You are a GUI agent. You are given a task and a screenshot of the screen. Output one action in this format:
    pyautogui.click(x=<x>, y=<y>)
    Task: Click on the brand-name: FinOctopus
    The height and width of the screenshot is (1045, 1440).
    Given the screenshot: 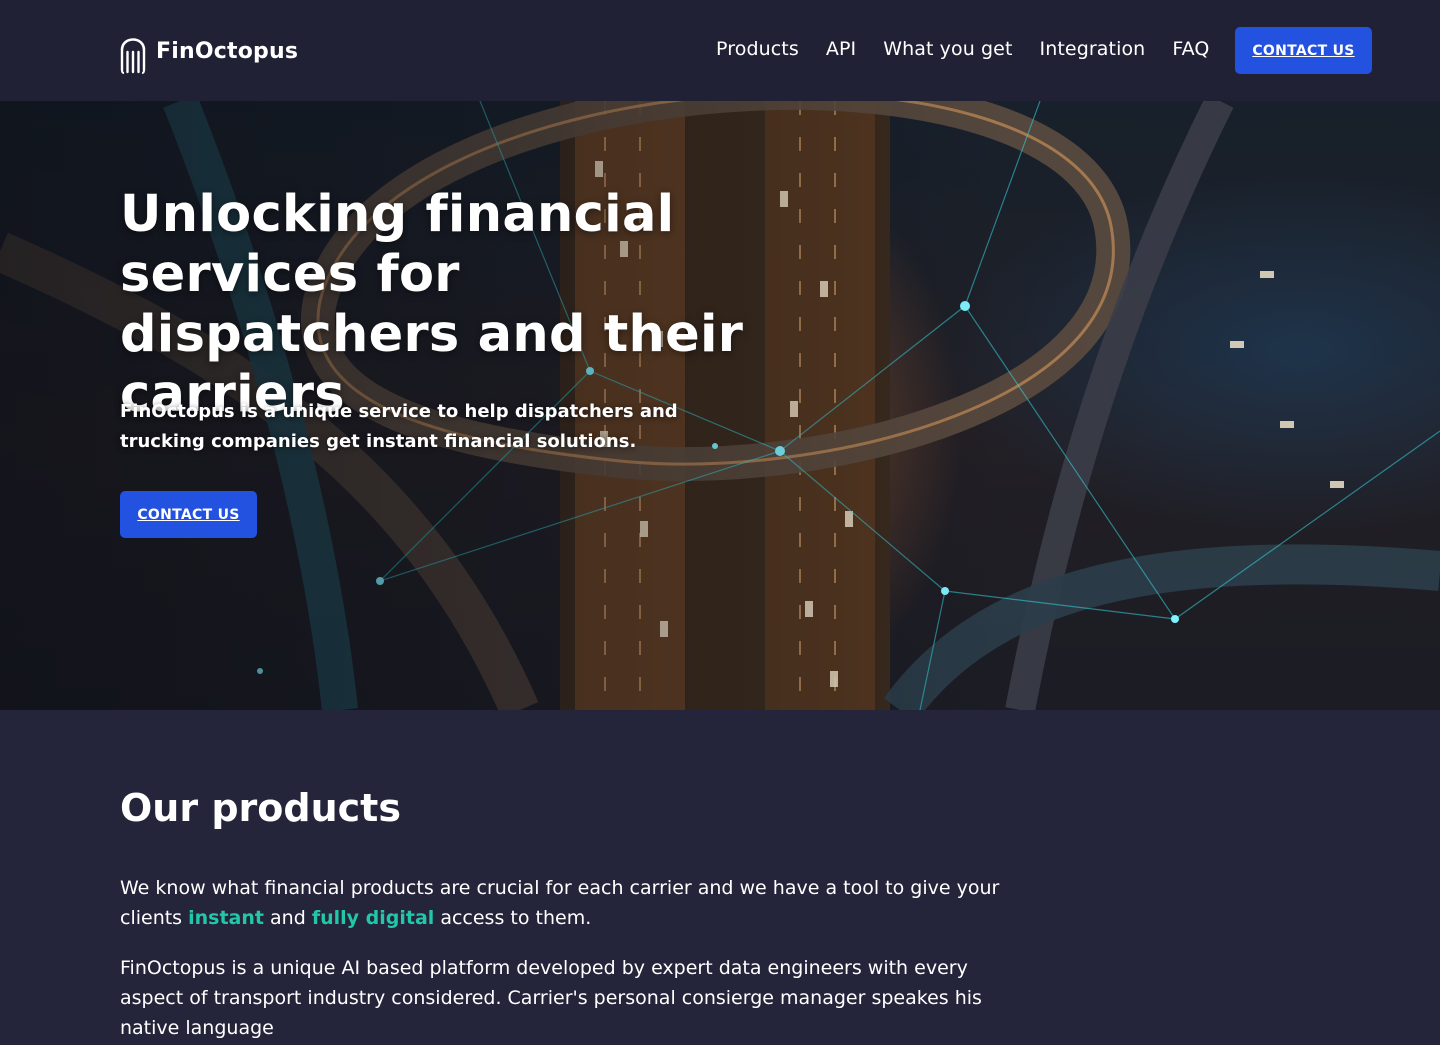 What is the action you would take?
    pyautogui.click(x=227, y=51)
    